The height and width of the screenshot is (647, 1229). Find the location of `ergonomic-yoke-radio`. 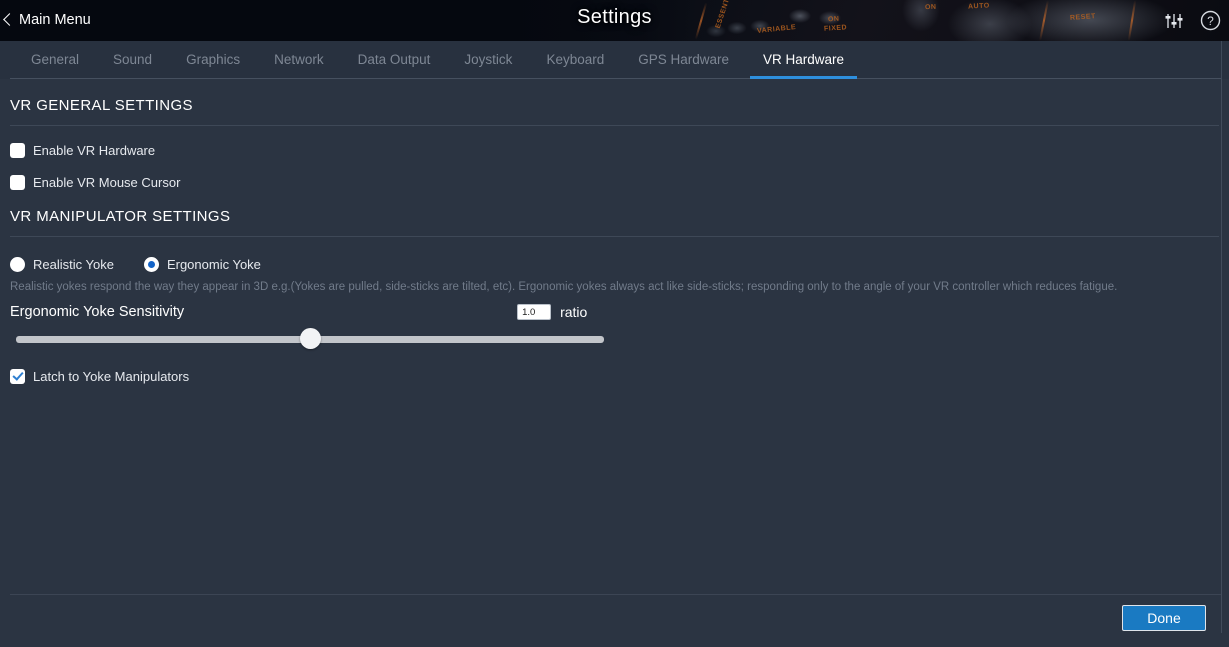

ergonomic-yoke-radio is located at coordinates (151, 264).